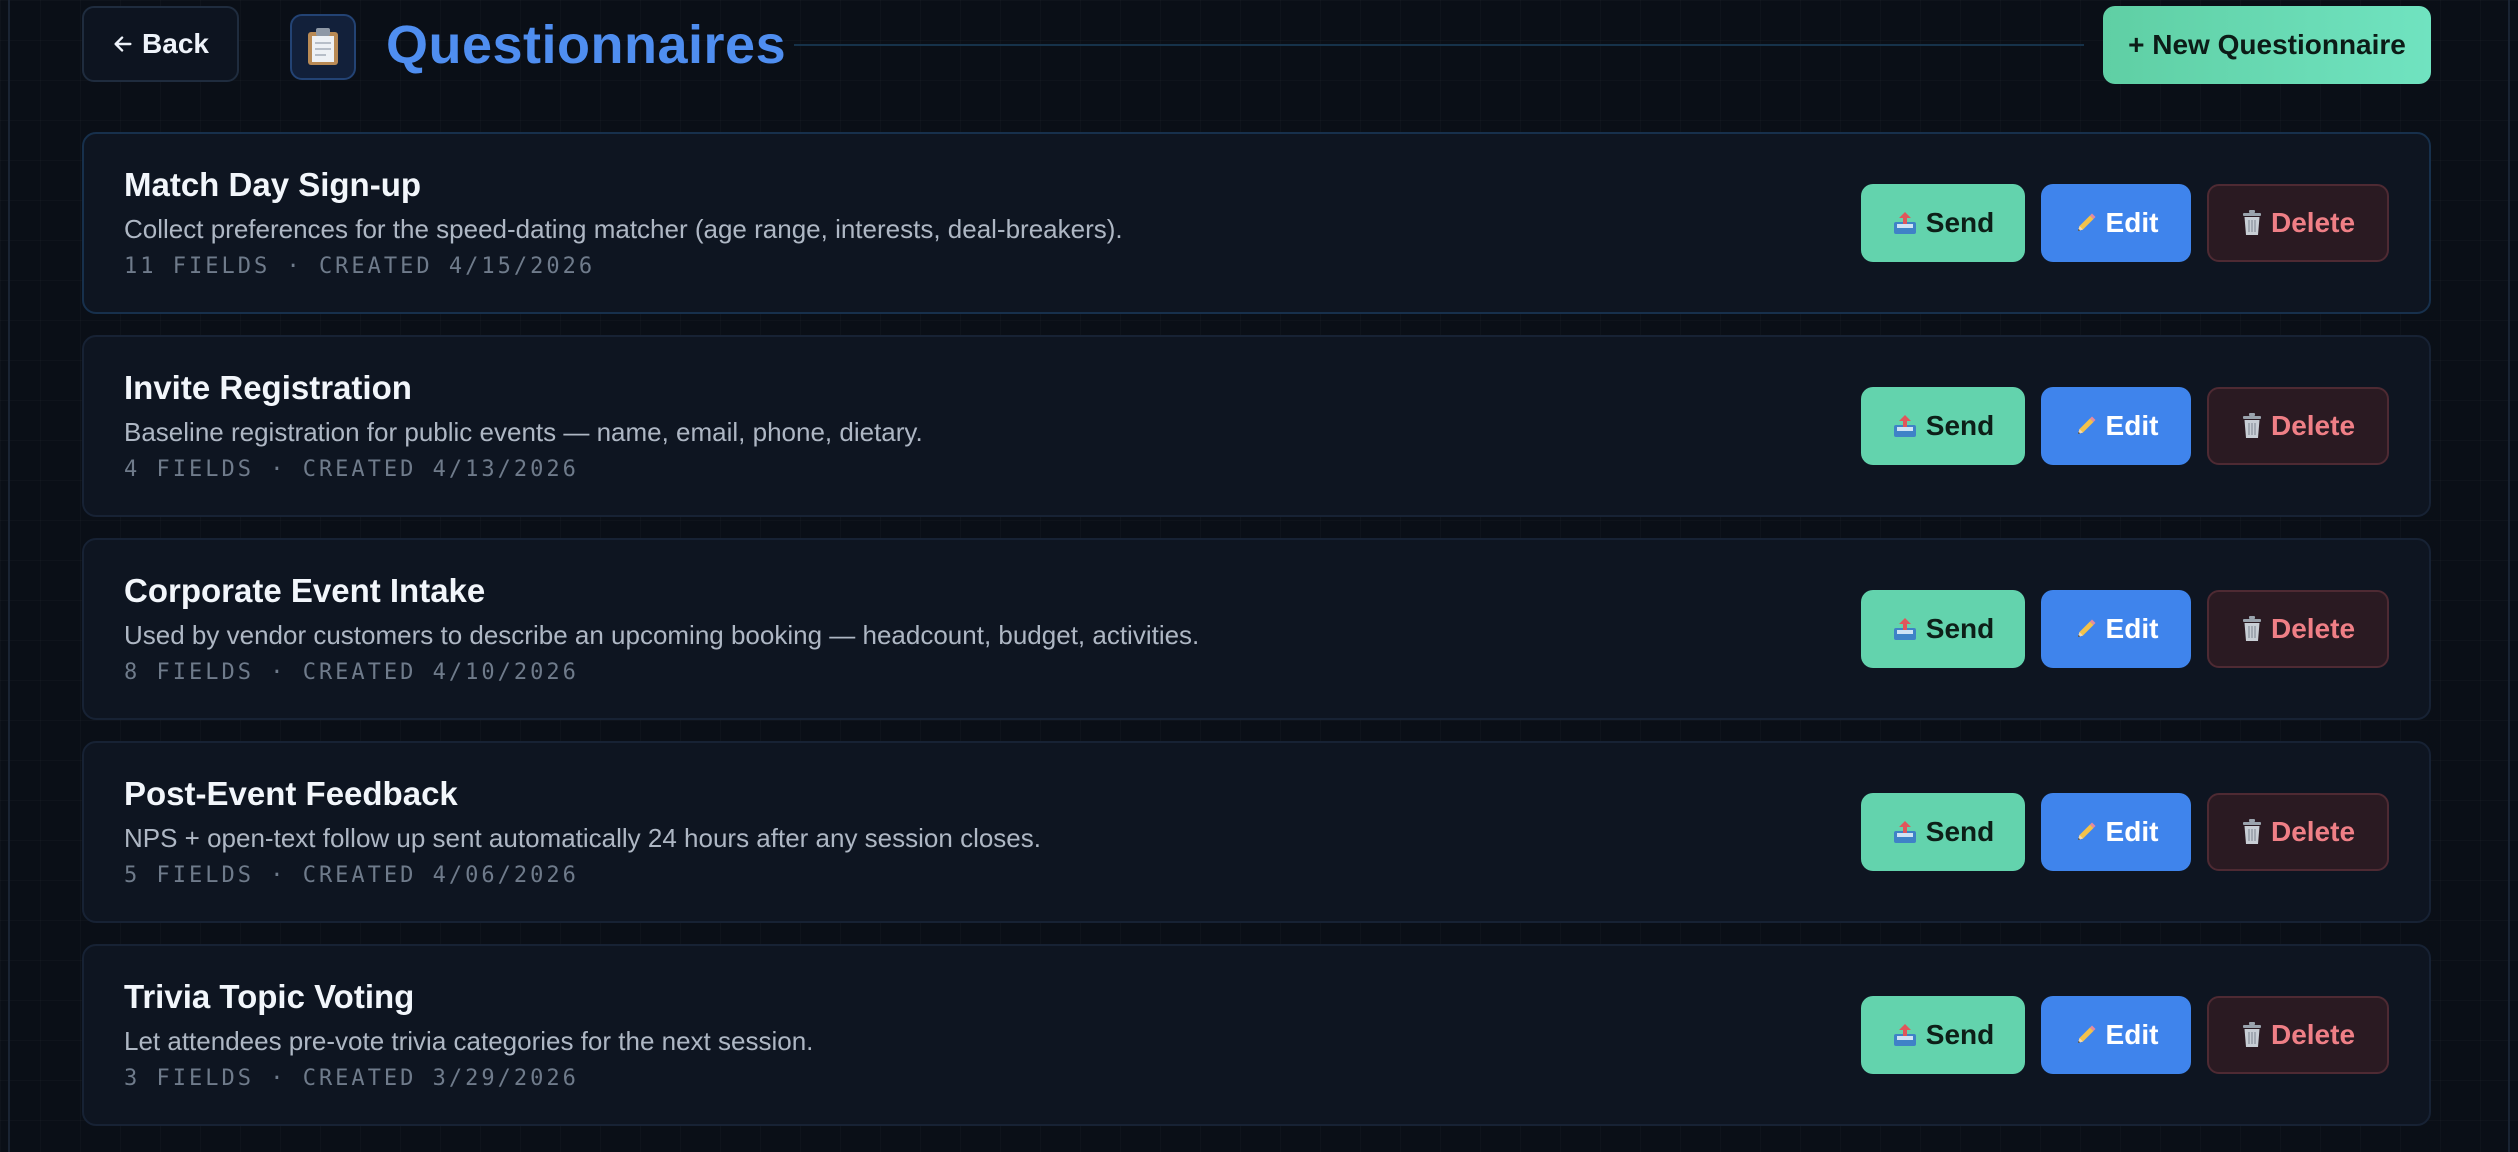 This screenshot has width=2518, height=1152. What do you see at coordinates (586, 45) in the screenshot?
I see `page-title: Questionnaires` at bounding box center [586, 45].